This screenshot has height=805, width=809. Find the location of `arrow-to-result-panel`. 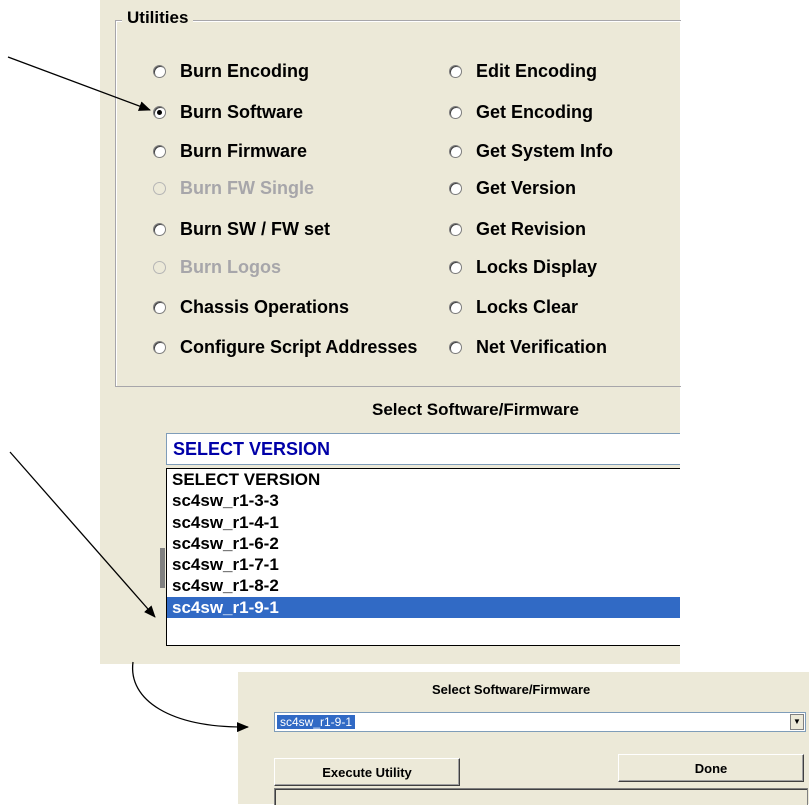

arrow-to-result-panel is located at coordinates (190, 697).